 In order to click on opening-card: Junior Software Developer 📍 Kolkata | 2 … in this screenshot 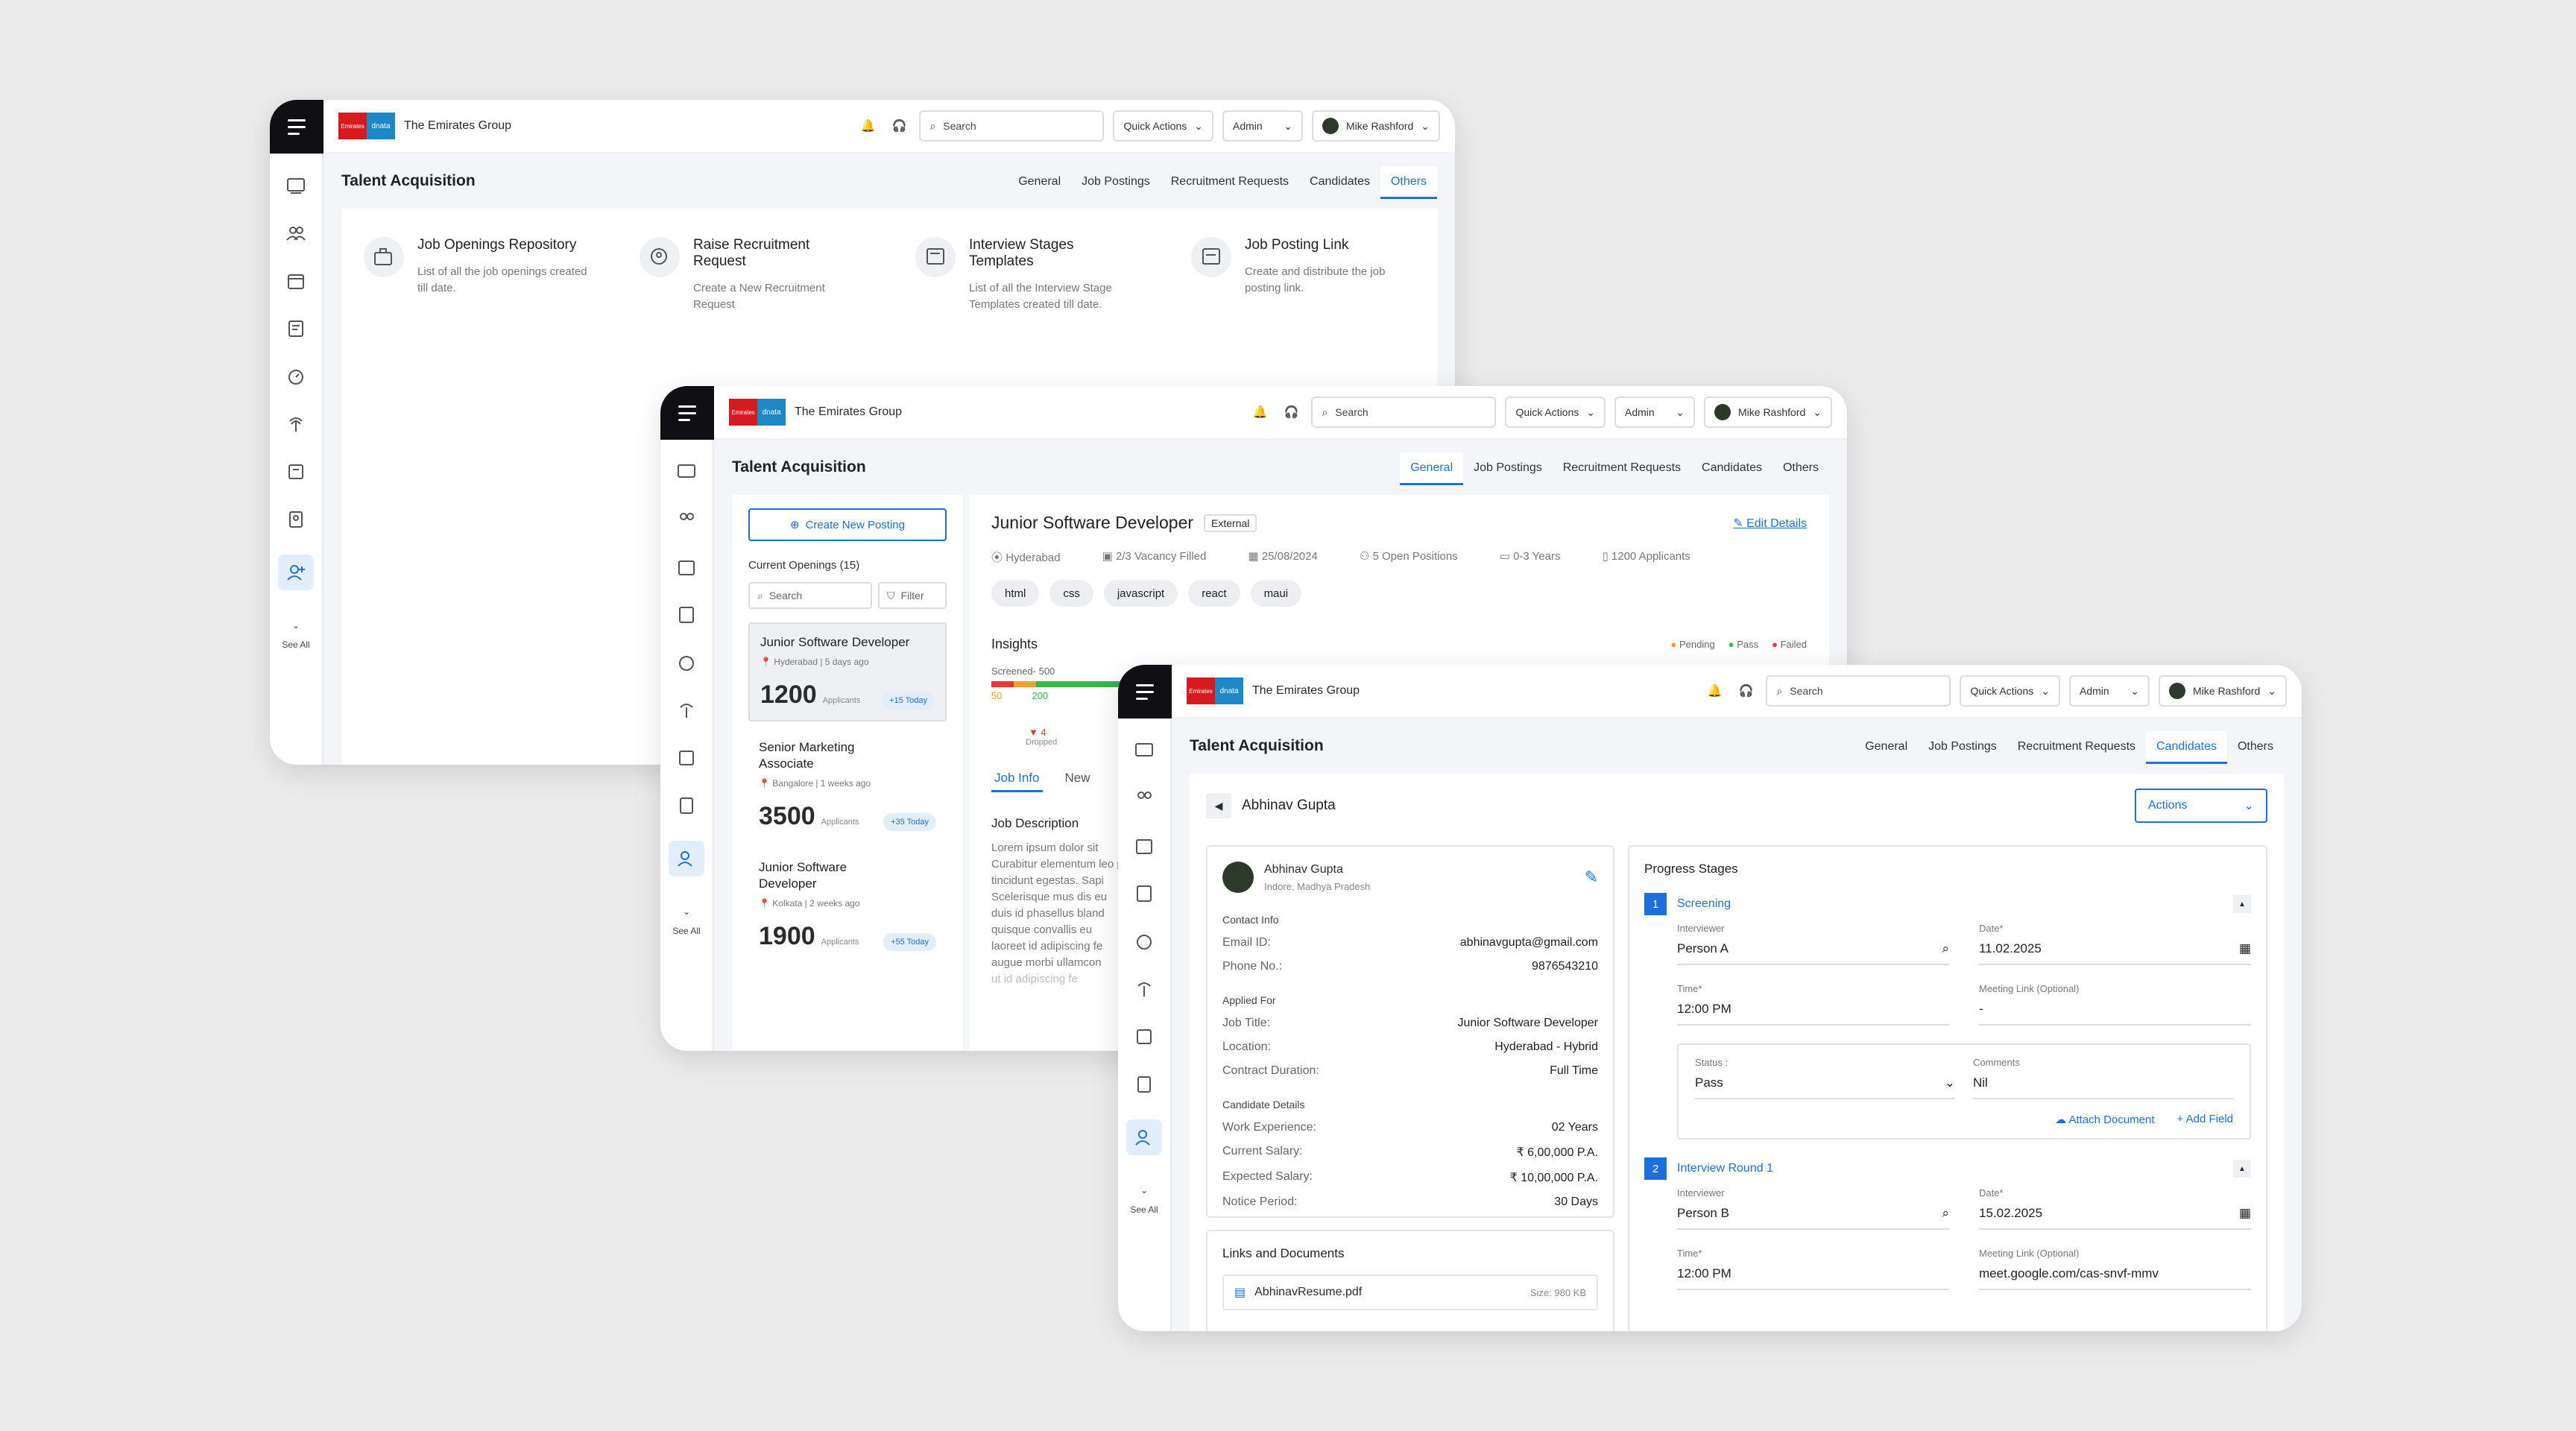, I will do `click(847, 905)`.